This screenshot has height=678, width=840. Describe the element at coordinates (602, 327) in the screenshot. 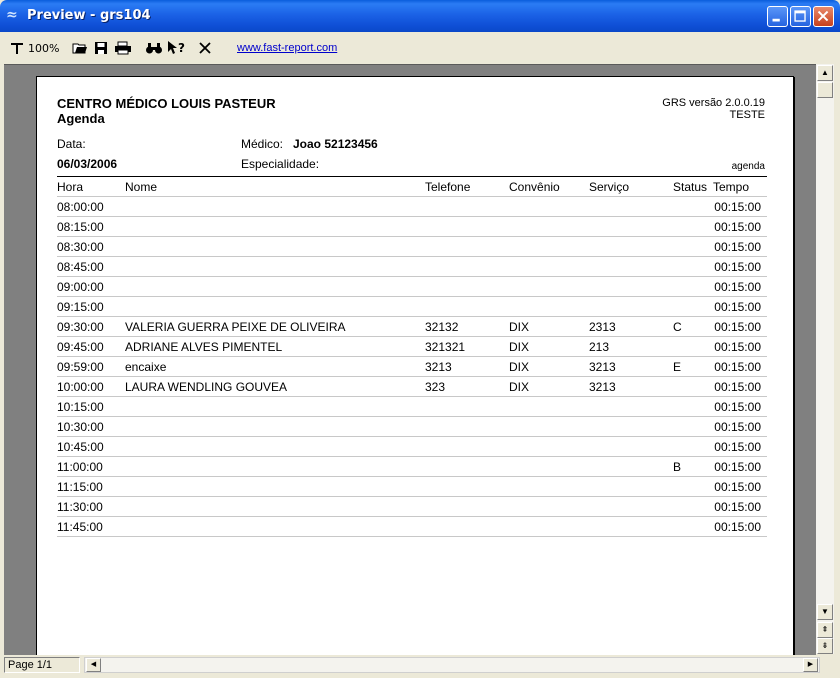

I see `cell-servico: 2313` at that location.